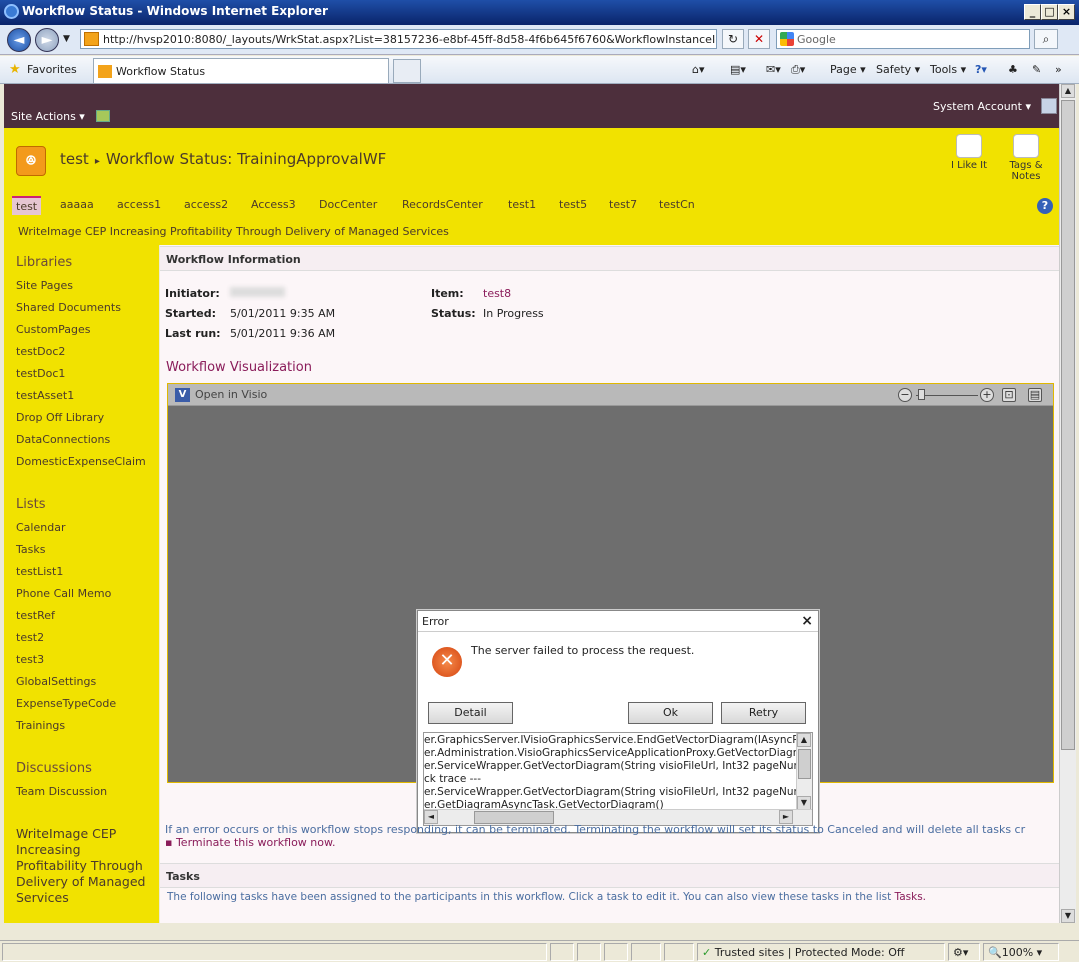  Describe the element at coordinates (27, 205) in the screenshot. I see `topnav-test: test` at that location.